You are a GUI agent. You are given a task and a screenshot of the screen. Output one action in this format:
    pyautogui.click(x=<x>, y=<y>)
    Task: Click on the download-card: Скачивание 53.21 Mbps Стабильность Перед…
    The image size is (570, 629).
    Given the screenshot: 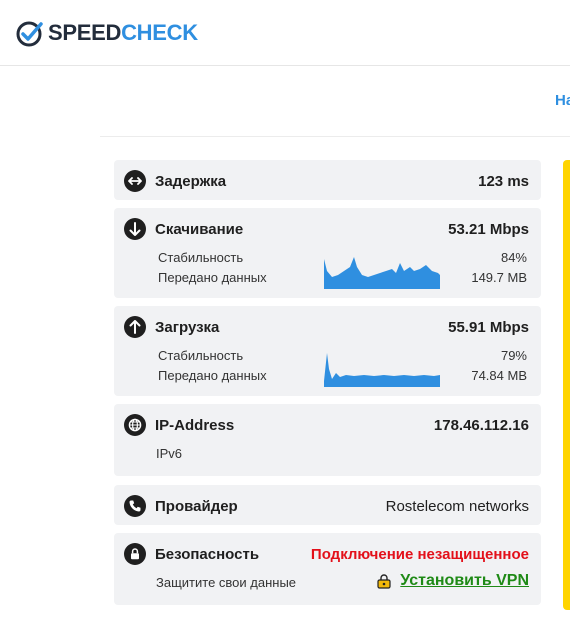 What is the action you would take?
    pyautogui.click(x=327, y=253)
    